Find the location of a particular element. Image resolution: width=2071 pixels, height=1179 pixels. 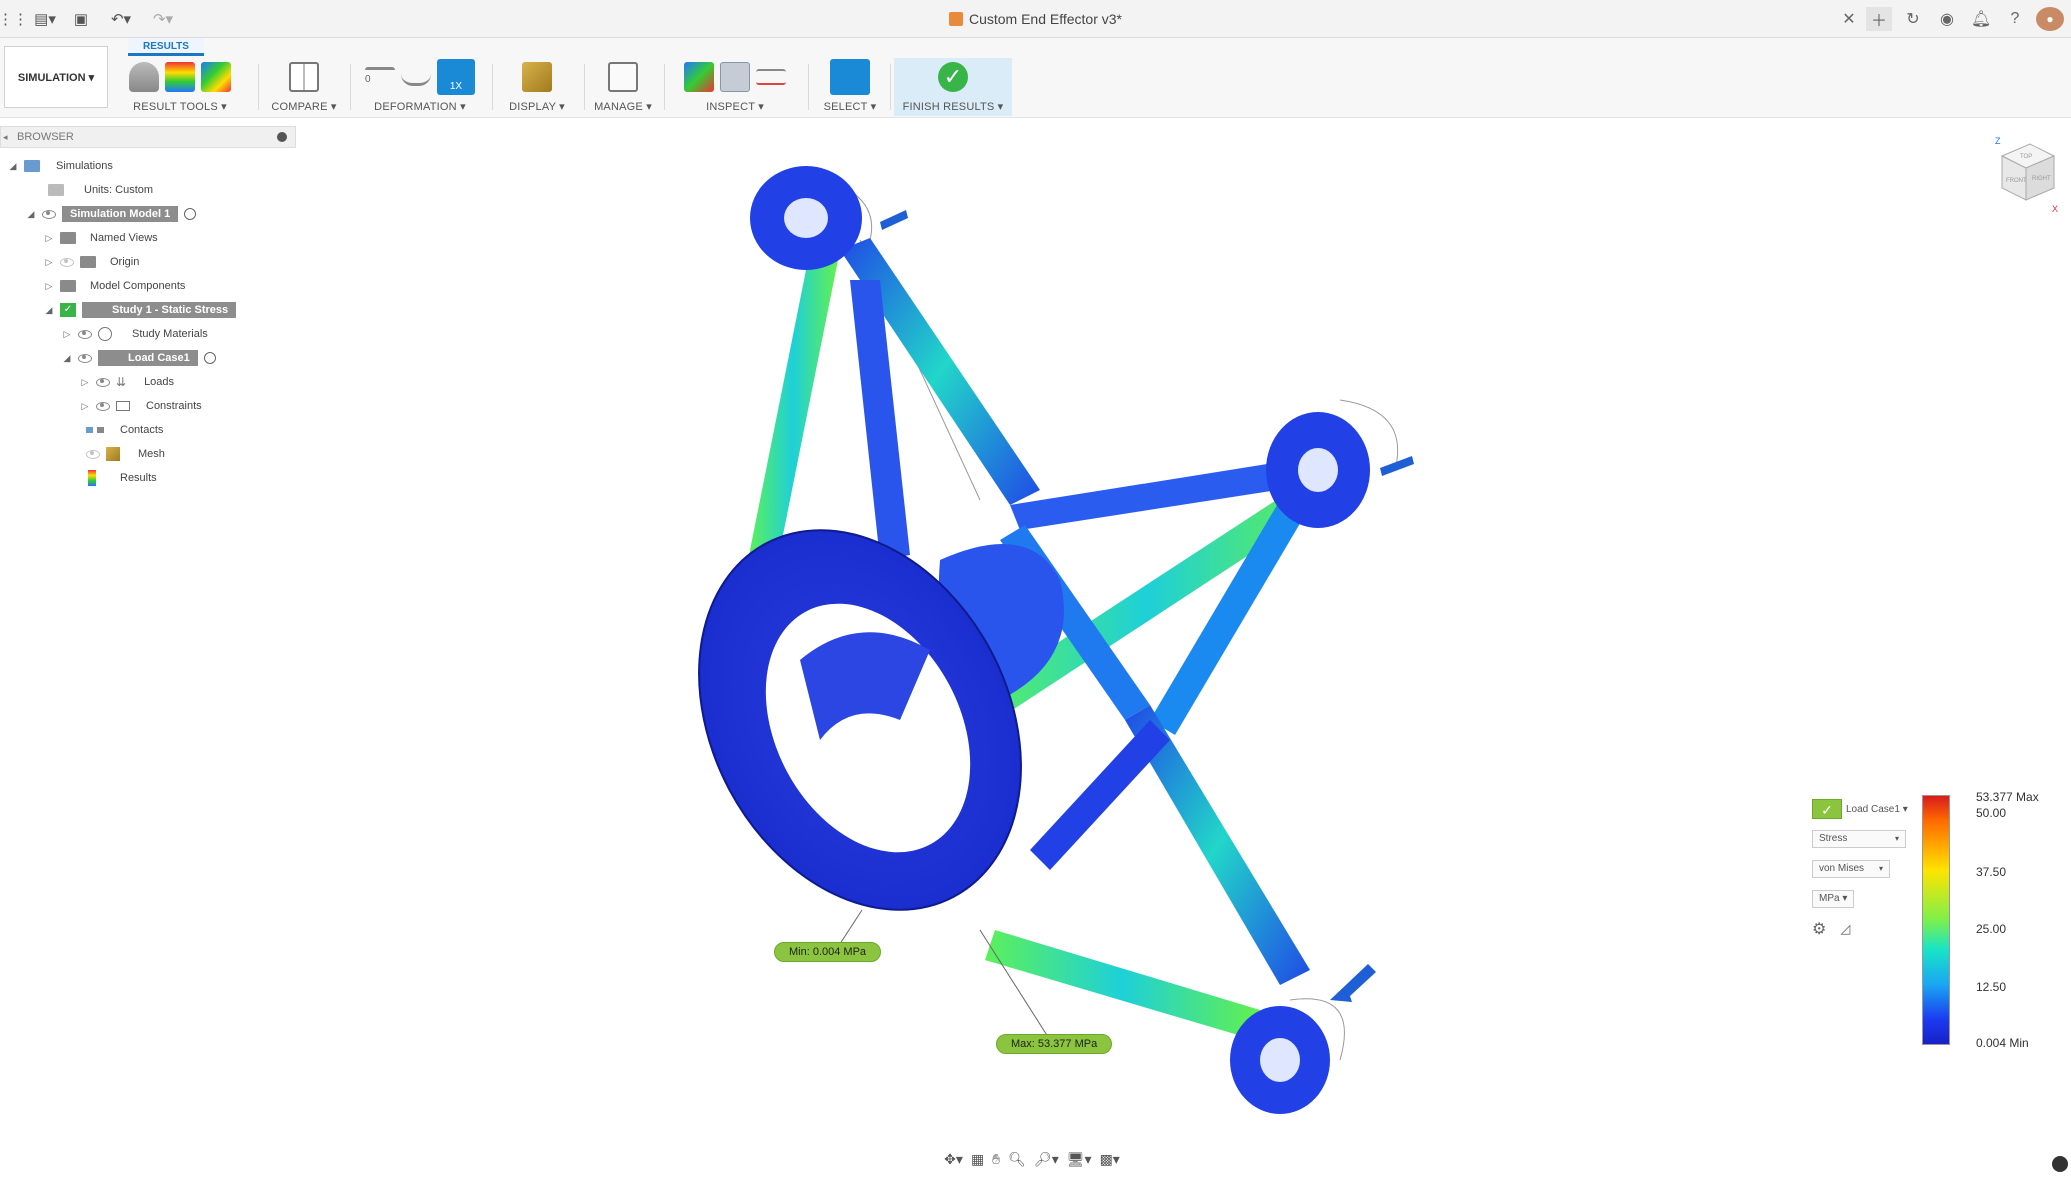

select-label: SELECT ▾ is located at coordinates (850, 106).